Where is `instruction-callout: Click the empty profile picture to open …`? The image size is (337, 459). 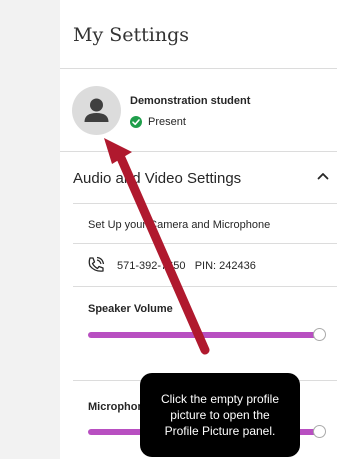 instruction-callout: Click the empty profile picture to open … is located at coordinates (220, 415).